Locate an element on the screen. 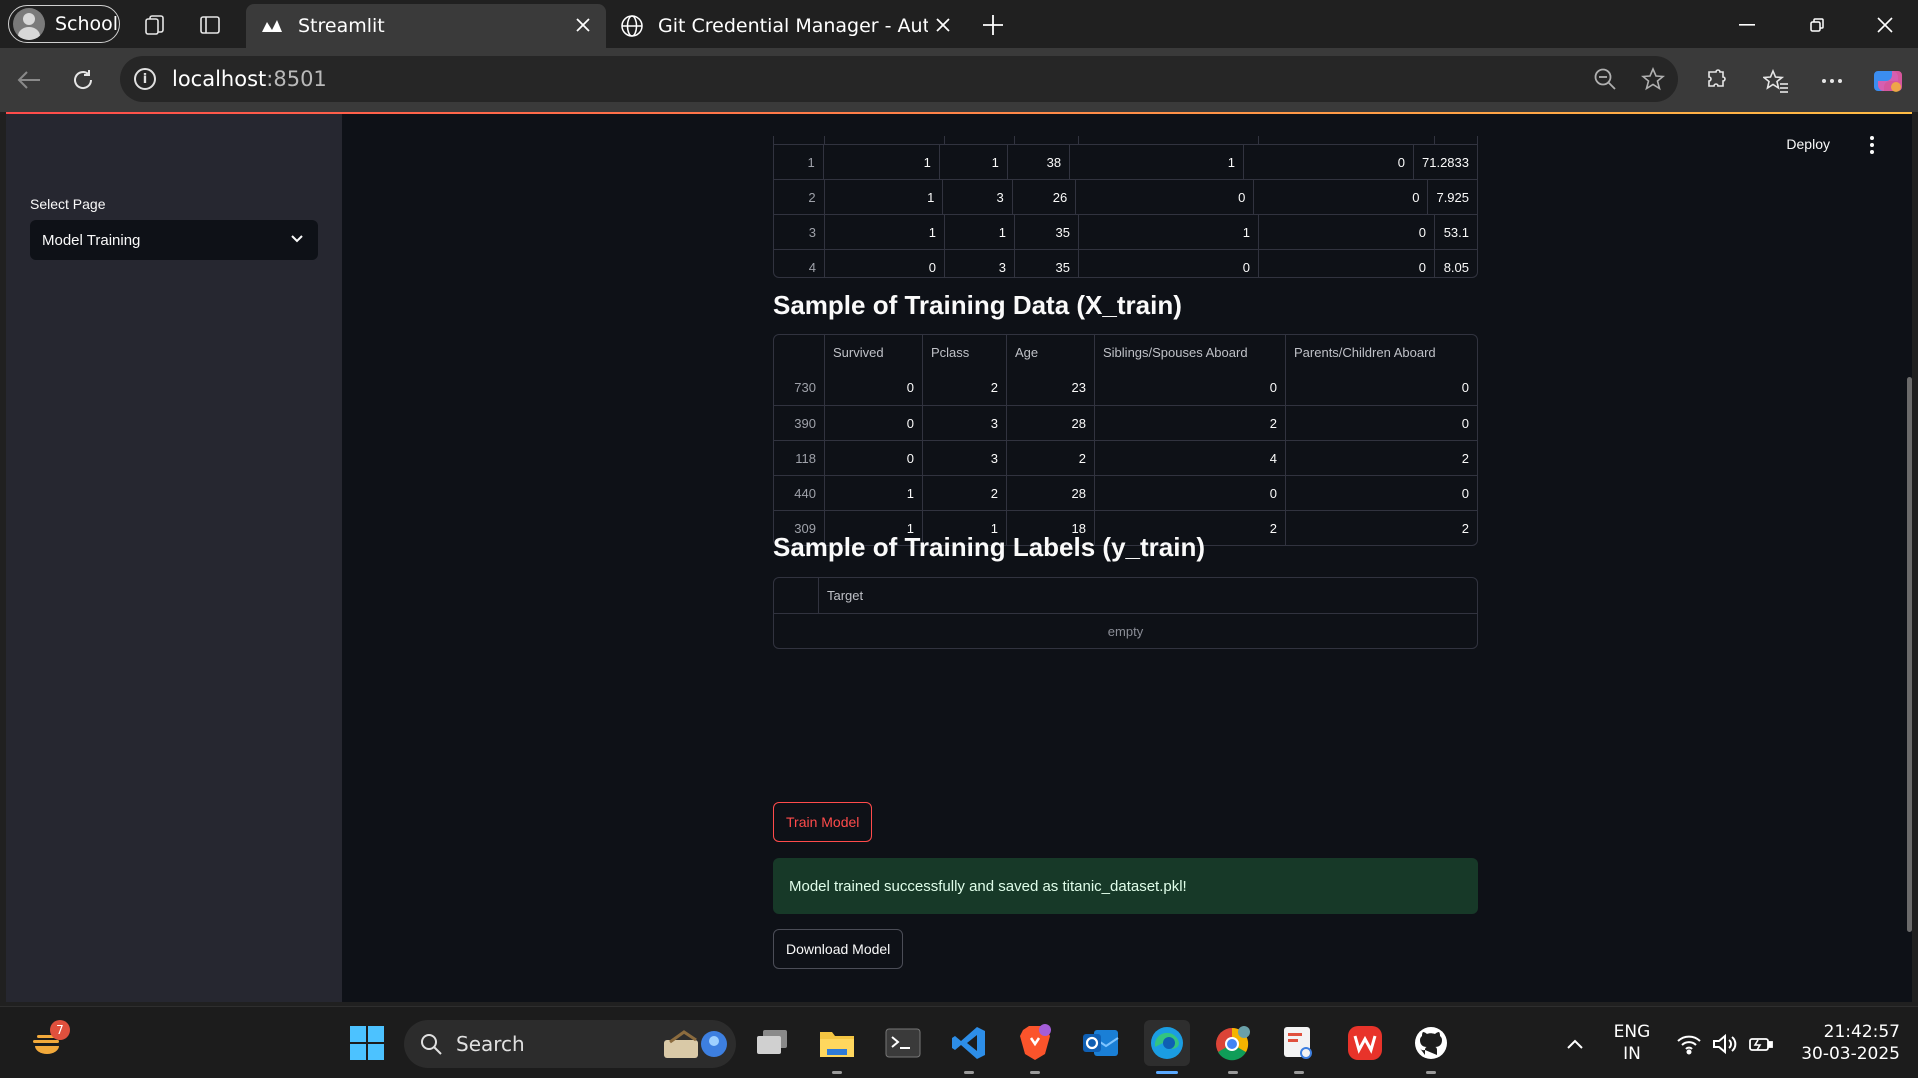 The height and width of the screenshot is (1078, 1918). tab-streamlit: Streamlit is located at coordinates (426, 26).